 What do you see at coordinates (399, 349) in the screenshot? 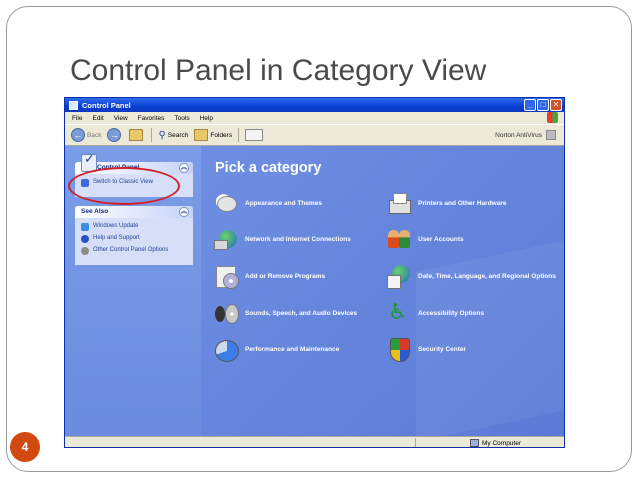
I see `shield-icon` at bounding box center [399, 349].